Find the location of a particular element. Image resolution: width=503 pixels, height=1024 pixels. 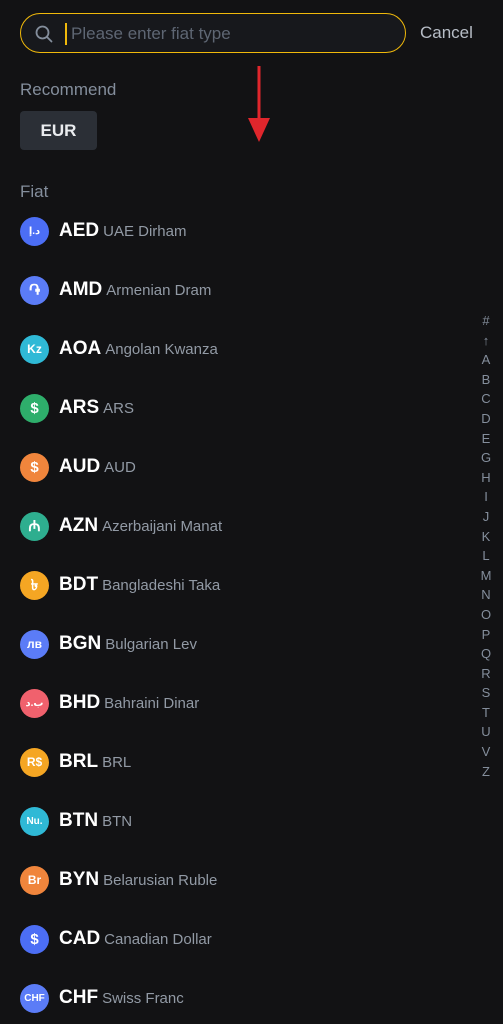

fiat-text: BGN Bulgarian Lev is located at coordinates (128, 644).